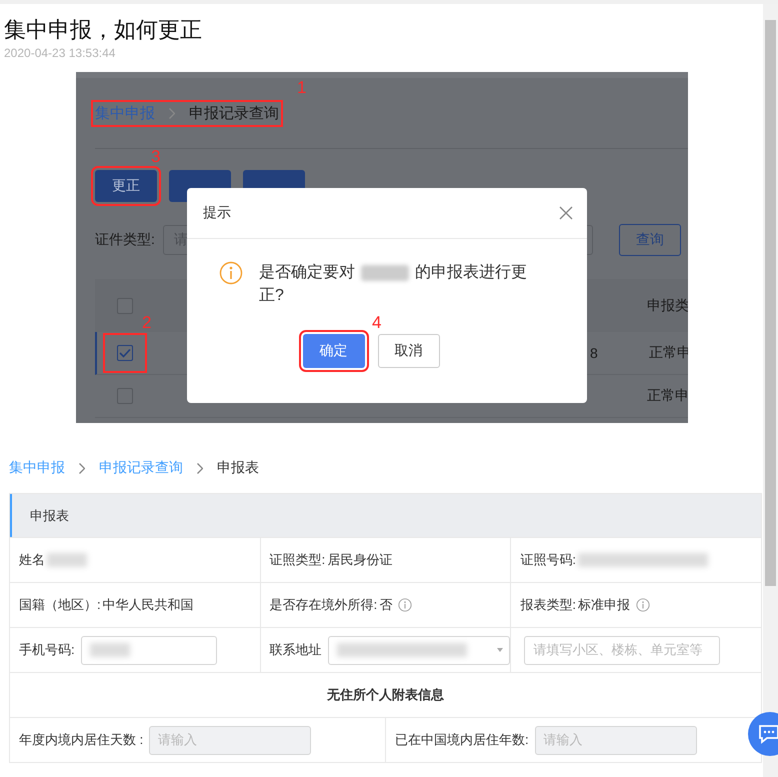  I want to click on annotation-number: 2, so click(147, 323).